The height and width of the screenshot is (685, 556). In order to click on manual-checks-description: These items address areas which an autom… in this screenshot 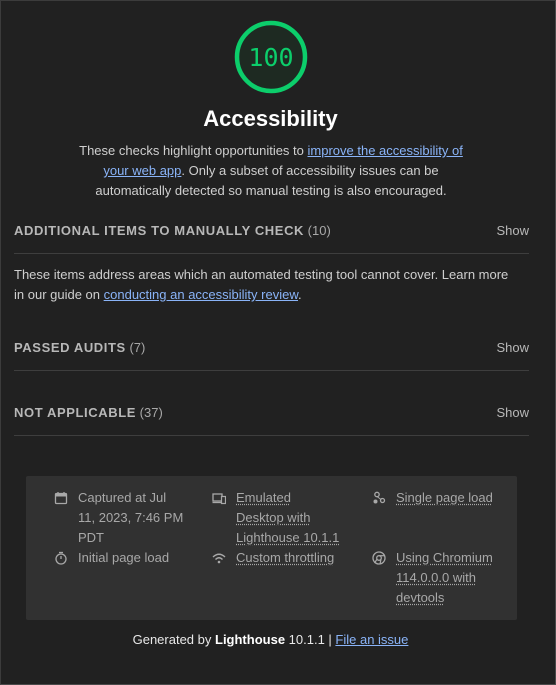, I will do `click(266, 285)`.